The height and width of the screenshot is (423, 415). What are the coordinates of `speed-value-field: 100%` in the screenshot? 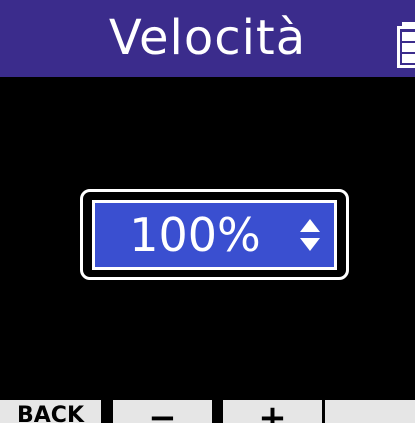 It's located at (214, 235).